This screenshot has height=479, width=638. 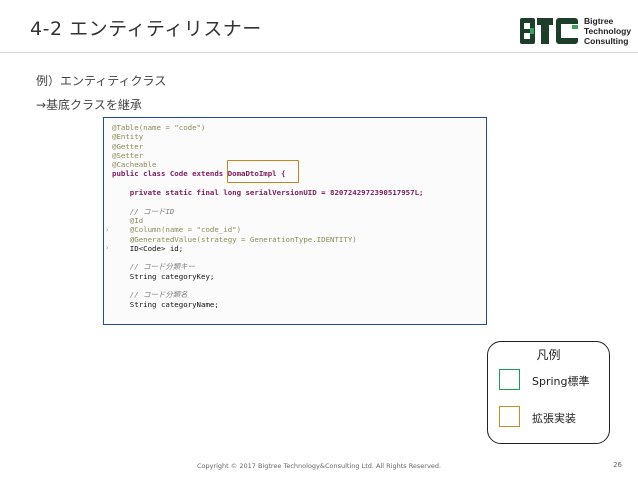 I want to click on code-line: @Setter, so click(x=128, y=155).